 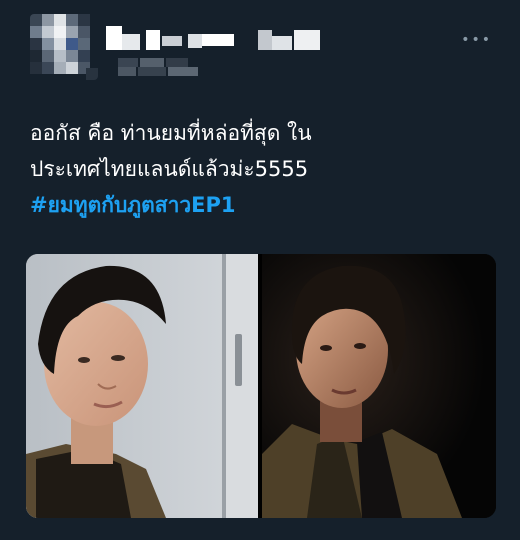 What do you see at coordinates (171, 133) in the screenshot?
I see `tweet-text-line-1: ออกัส คือ ท่านยมที่หล่อที่สุด ใน` at bounding box center [171, 133].